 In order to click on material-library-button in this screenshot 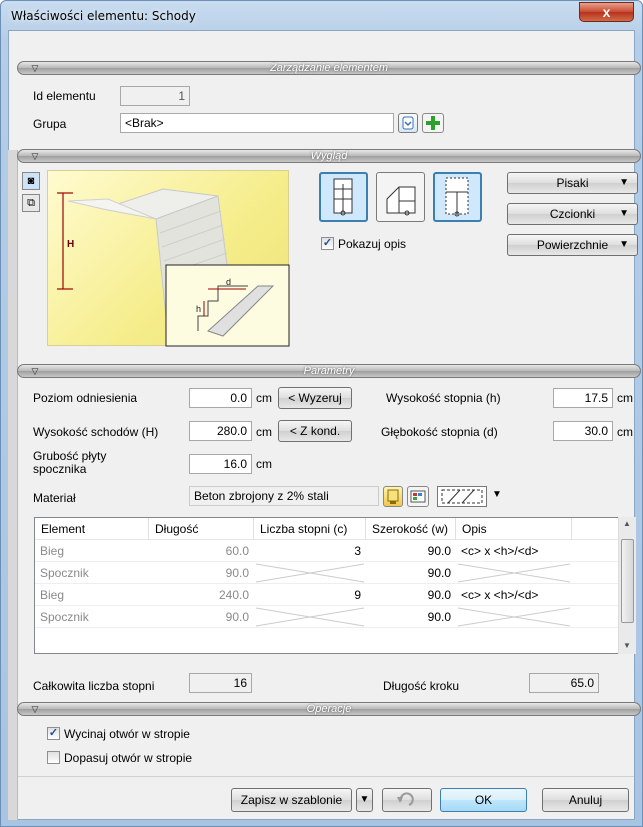, I will do `click(393, 496)`.